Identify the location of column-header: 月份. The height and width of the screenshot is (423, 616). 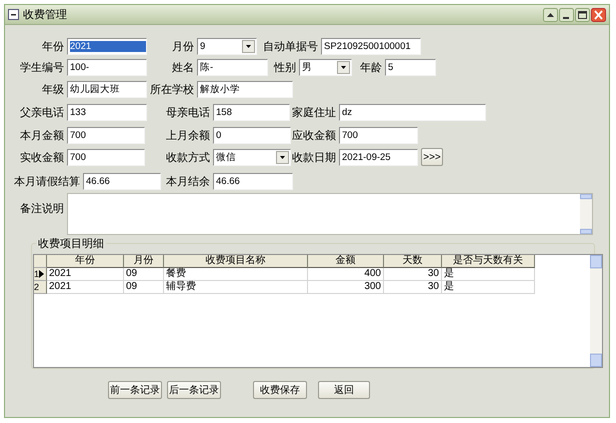
(144, 261).